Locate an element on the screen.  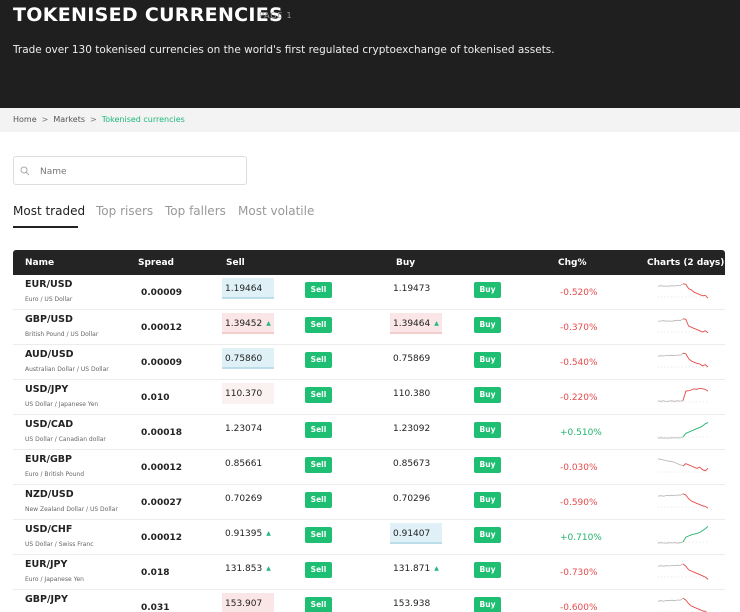
breadcrumb-markets: Markets is located at coordinates (69, 119).